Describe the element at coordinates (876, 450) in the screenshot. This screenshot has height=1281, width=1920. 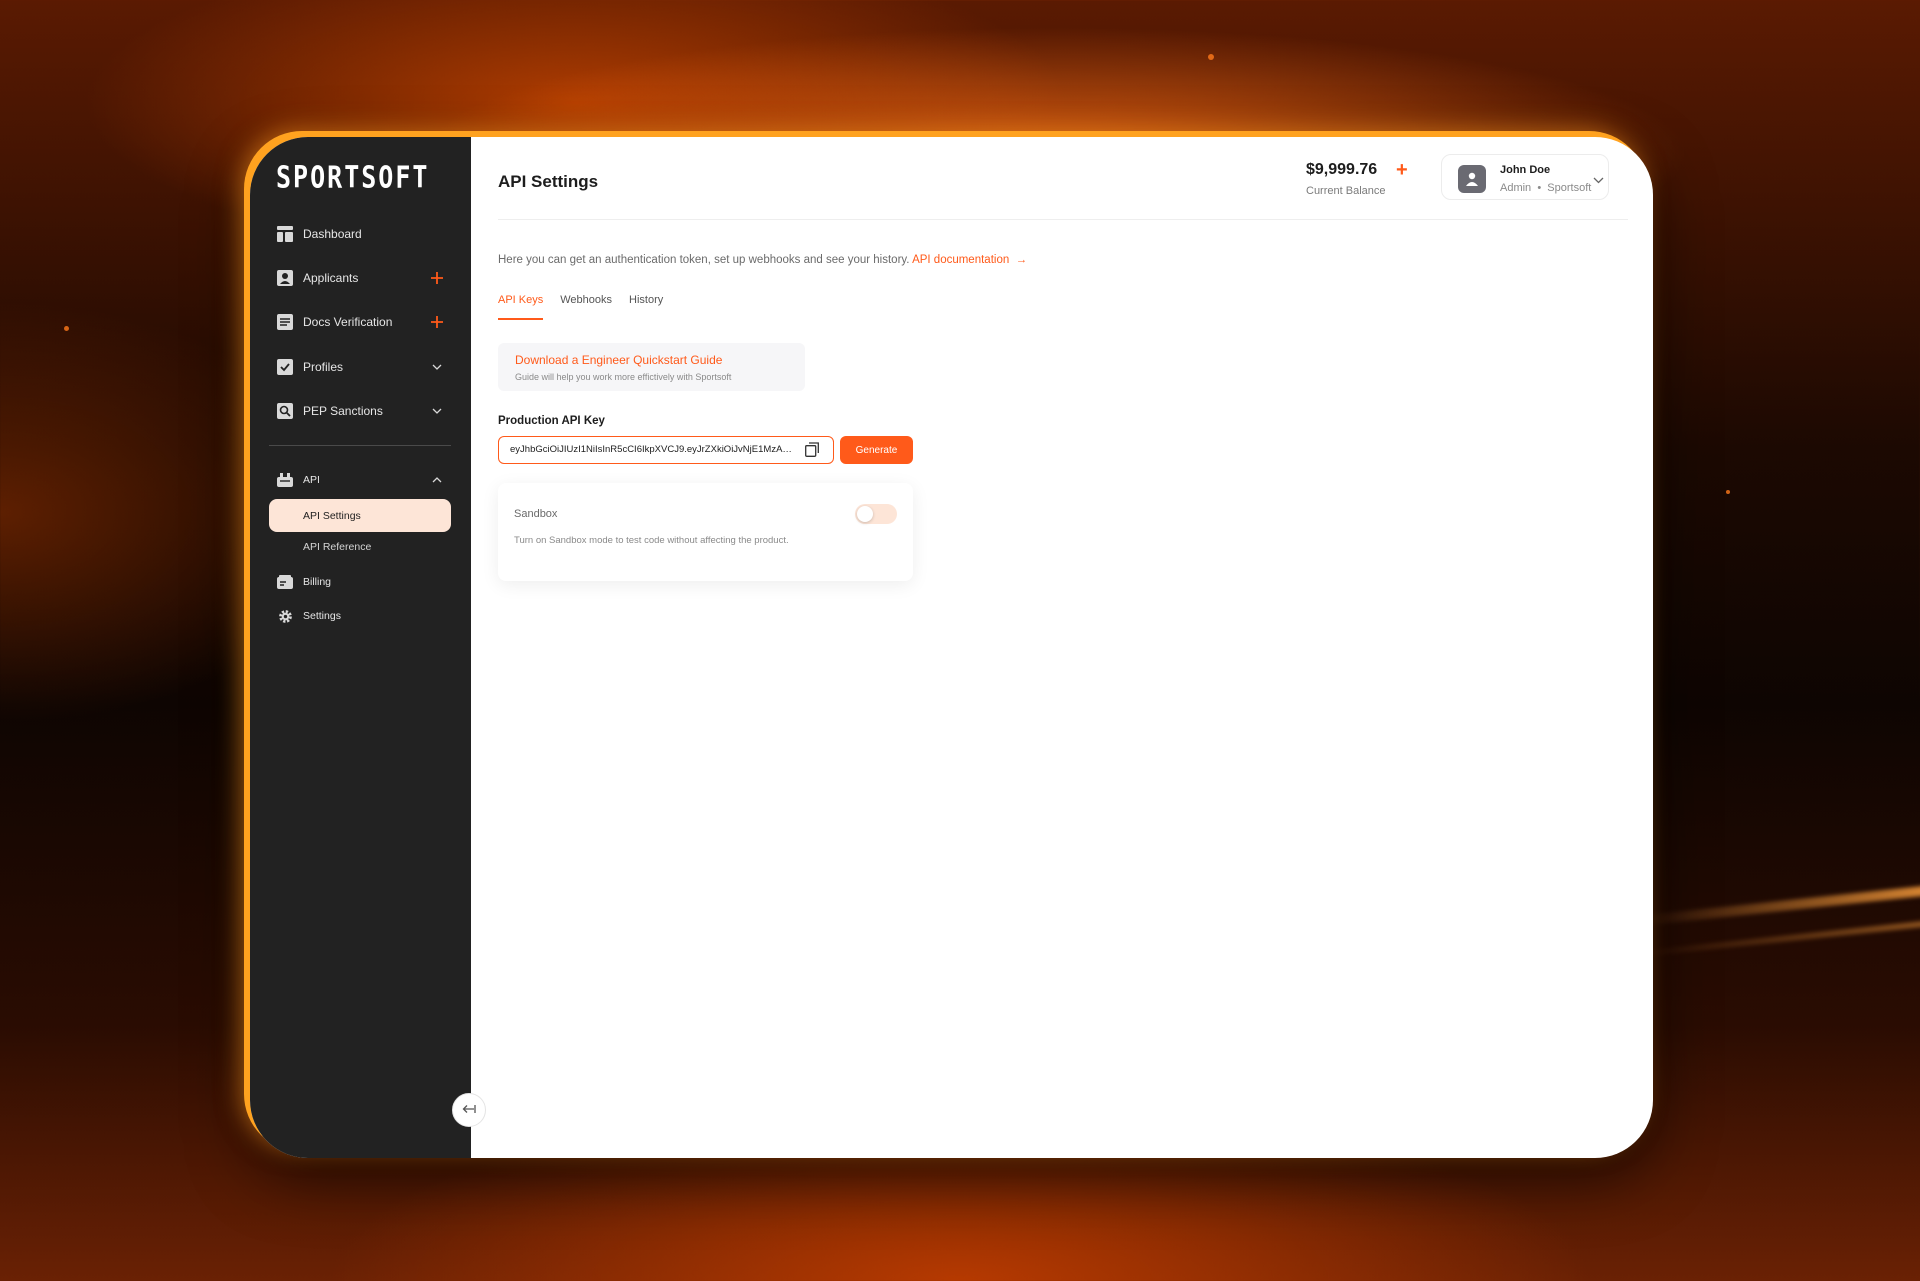
I see `generate-button: Generate` at that location.